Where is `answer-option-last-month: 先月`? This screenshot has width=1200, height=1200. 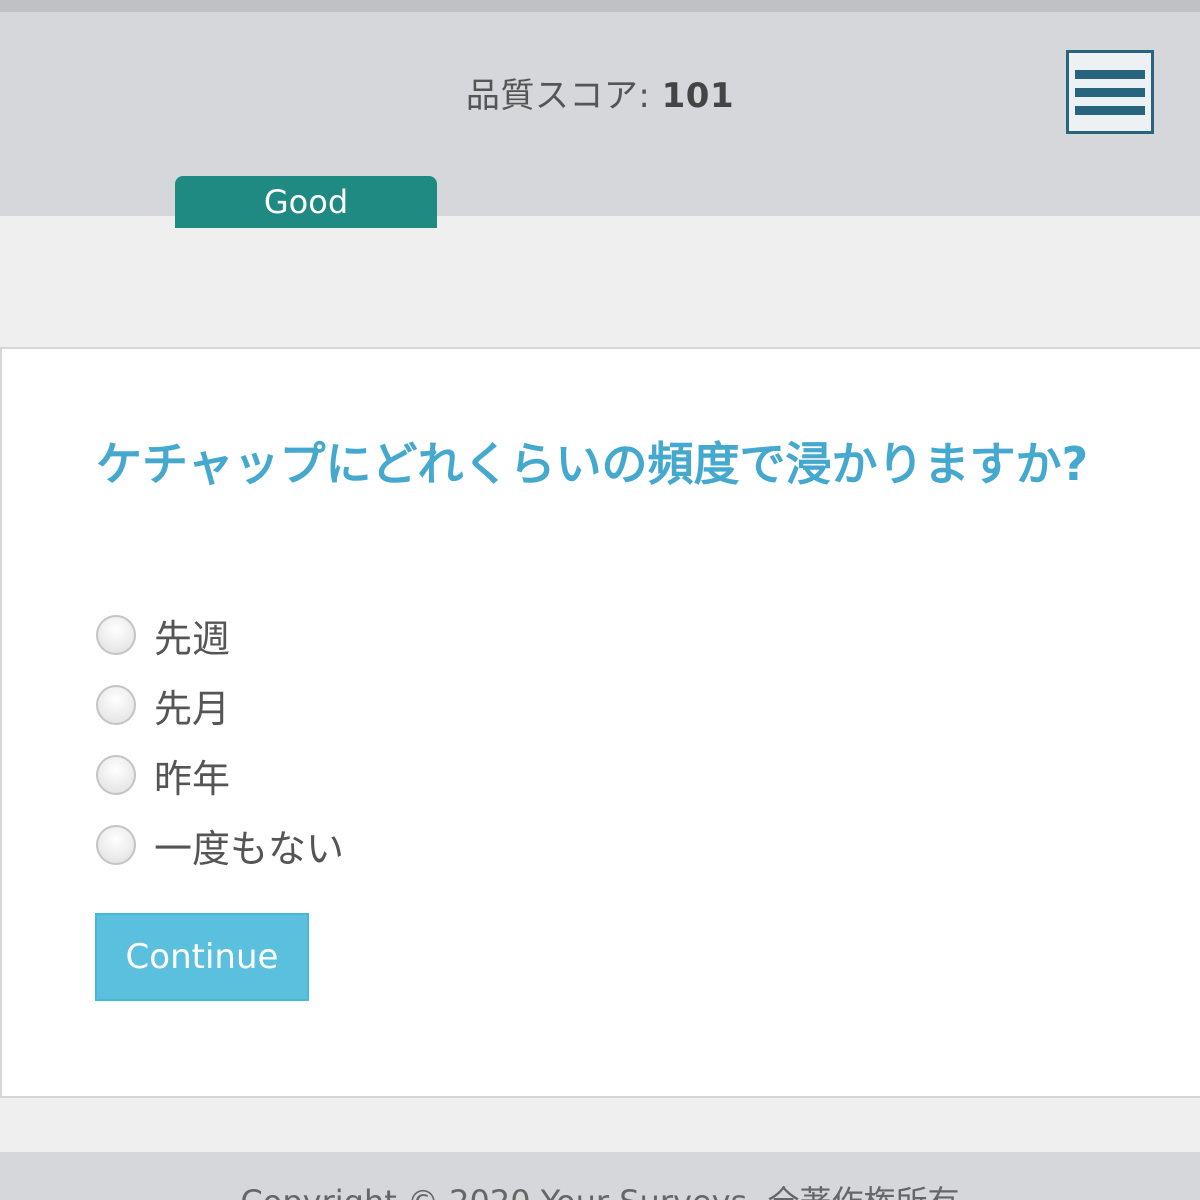
answer-option-last-month: 先月 is located at coordinates (220, 705).